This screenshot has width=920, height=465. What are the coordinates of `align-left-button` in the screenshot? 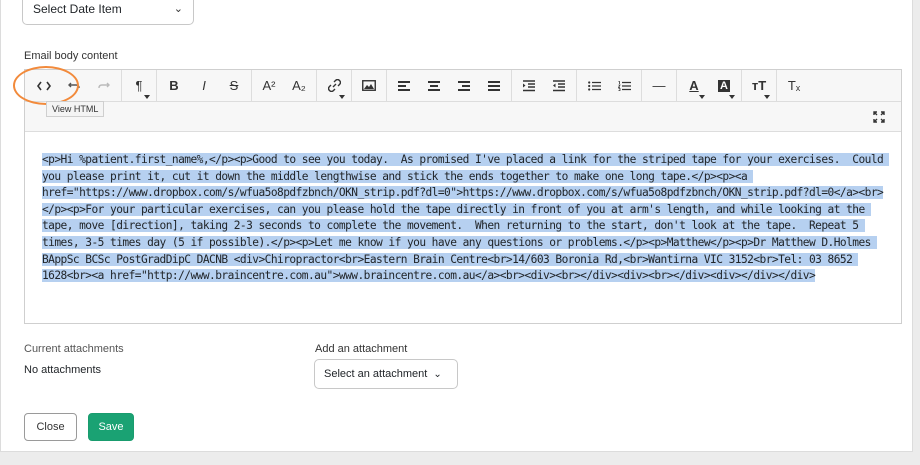 It's located at (404, 86).